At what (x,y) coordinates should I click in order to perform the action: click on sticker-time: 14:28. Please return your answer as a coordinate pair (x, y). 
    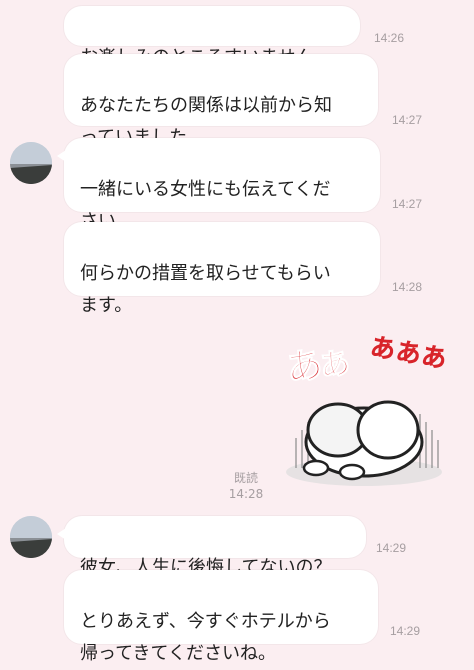
    Looking at the image, I should click on (246, 494).